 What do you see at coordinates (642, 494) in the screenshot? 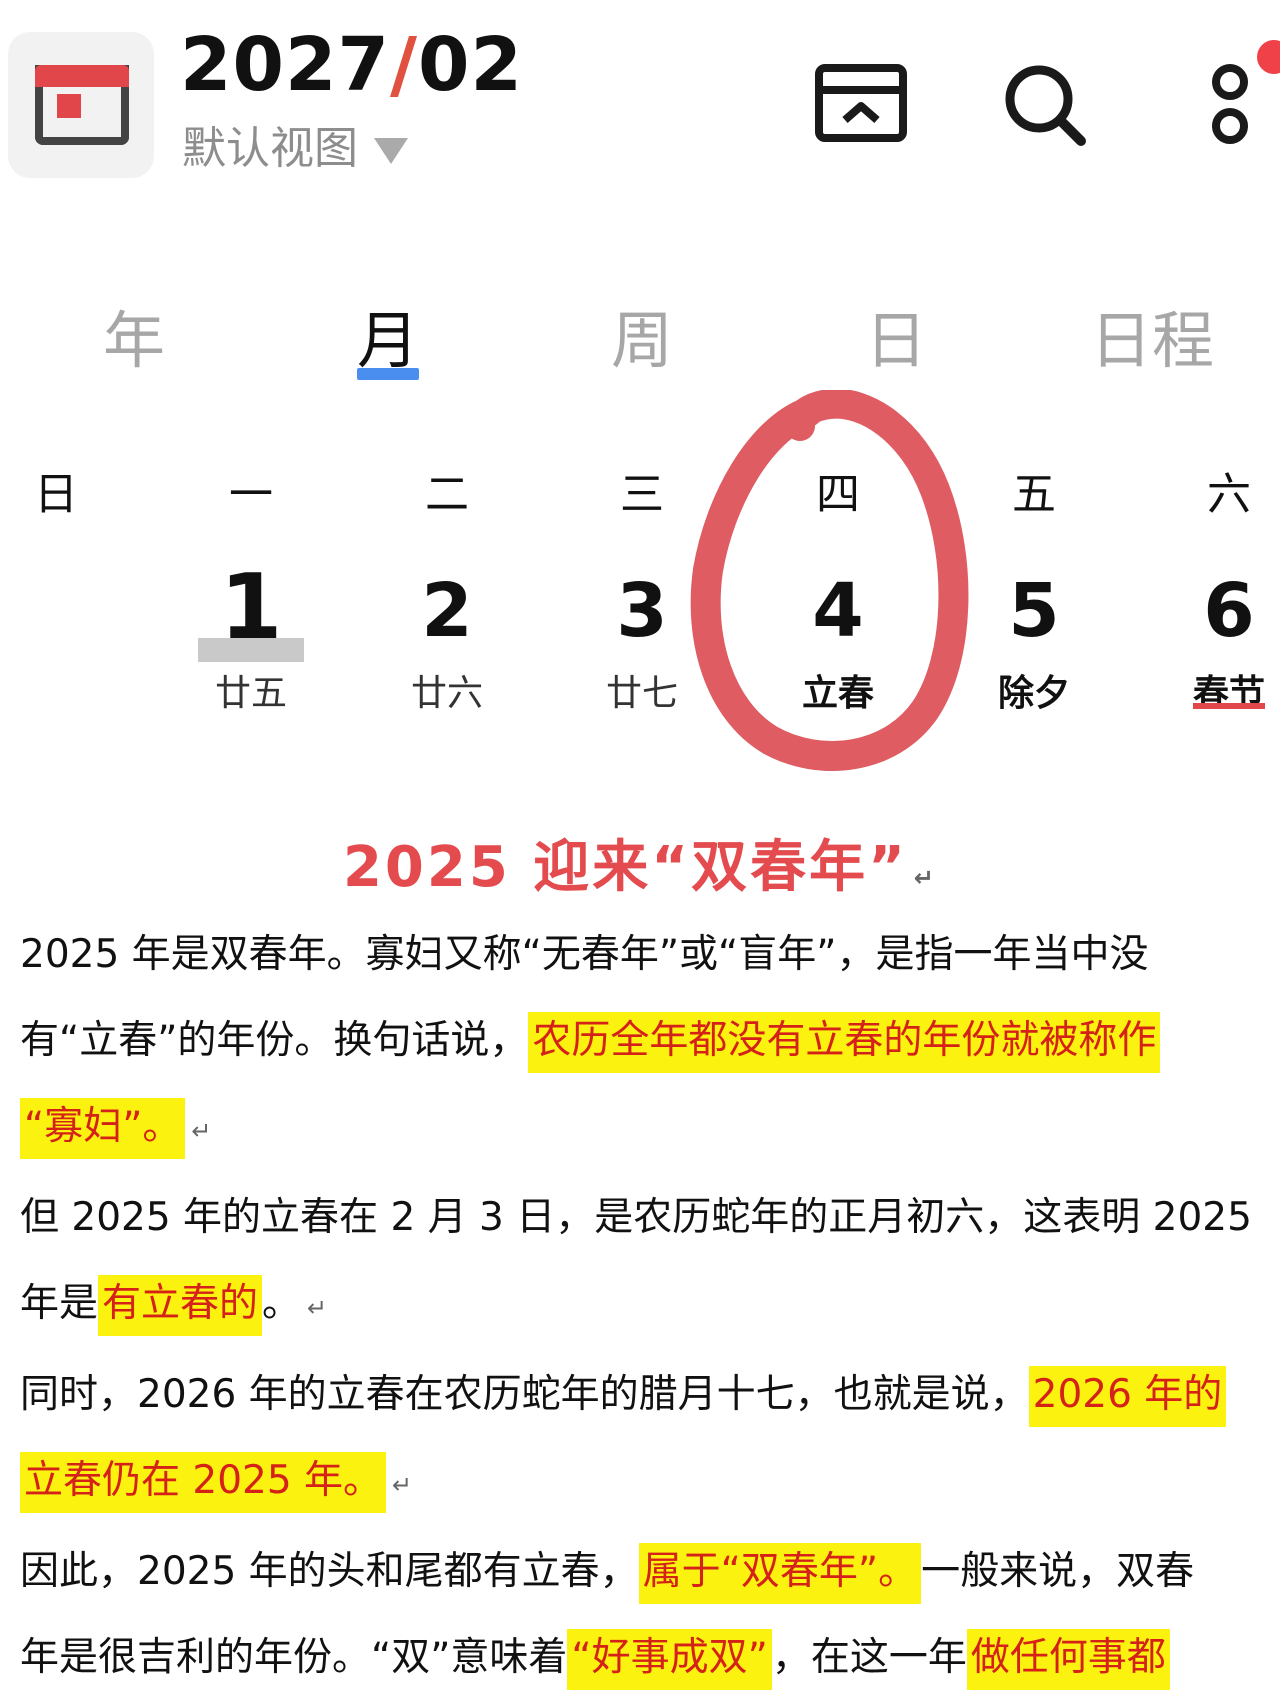
I see `weekday-wed: 三` at bounding box center [642, 494].